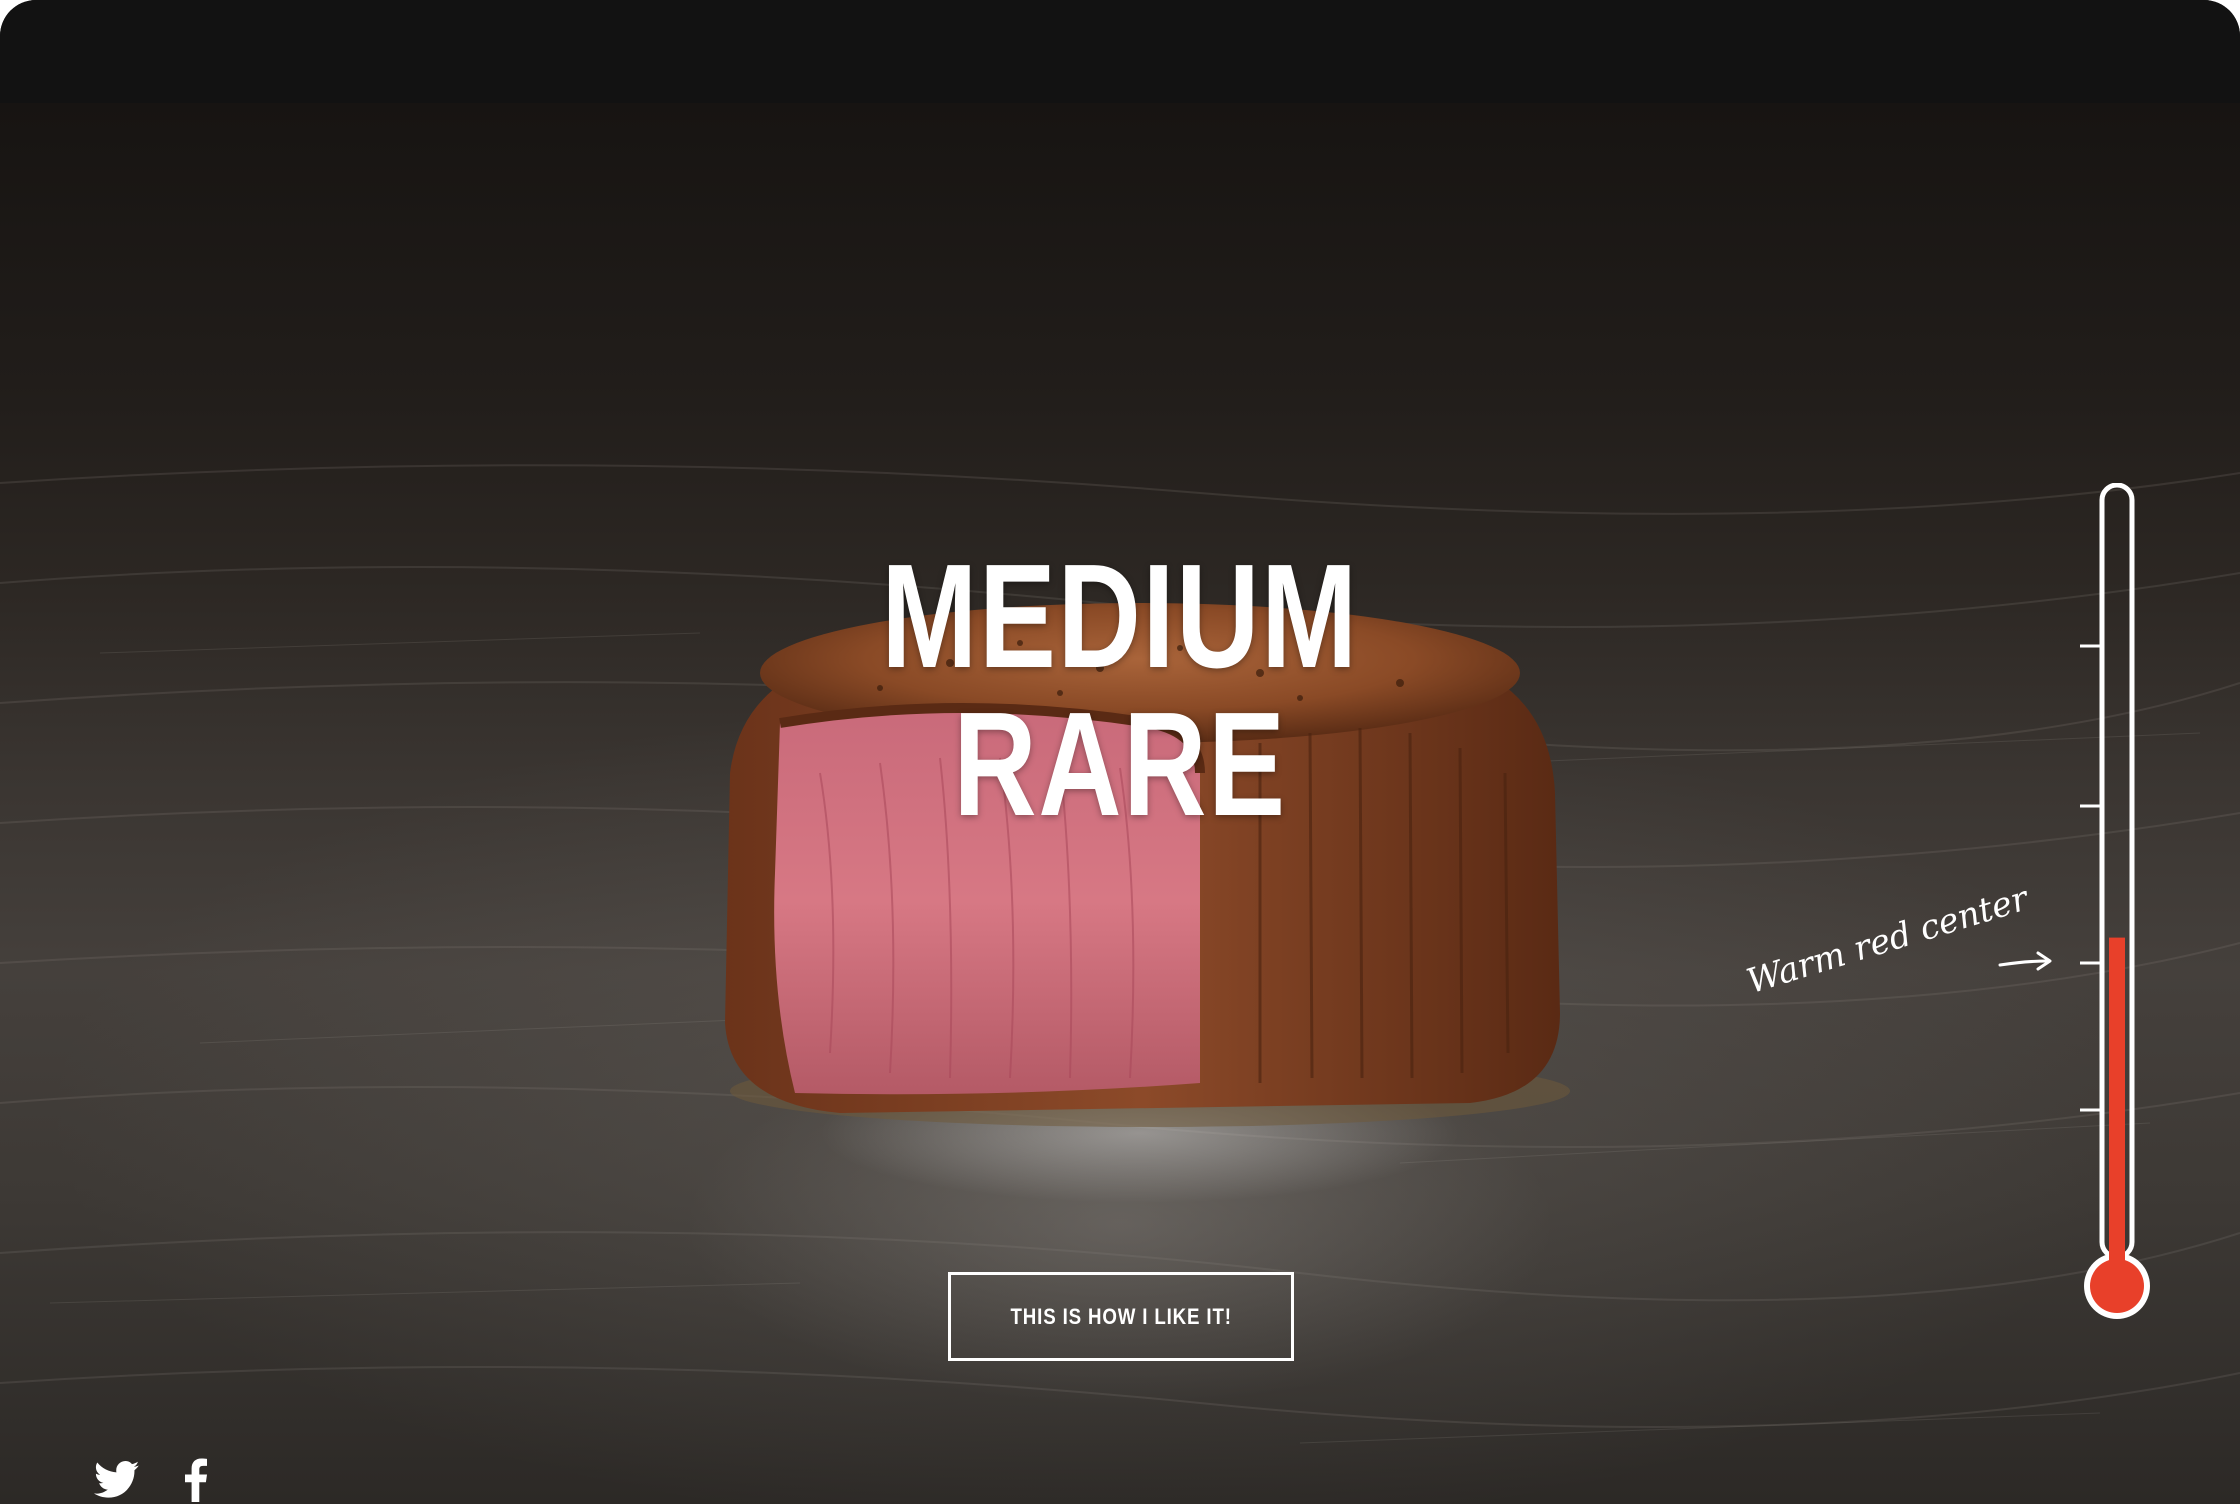 This screenshot has height=1504, width=2240. What do you see at coordinates (2115, 903) in the screenshot?
I see `doneness-thermometer` at bounding box center [2115, 903].